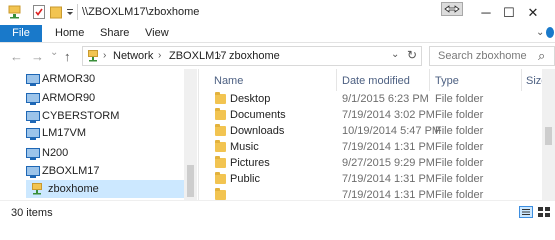 Image resolution: width=555 pixels, height=240 pixels. I want to click on file-date: 10/19/2014 5:47 PM, so click(392, 131).